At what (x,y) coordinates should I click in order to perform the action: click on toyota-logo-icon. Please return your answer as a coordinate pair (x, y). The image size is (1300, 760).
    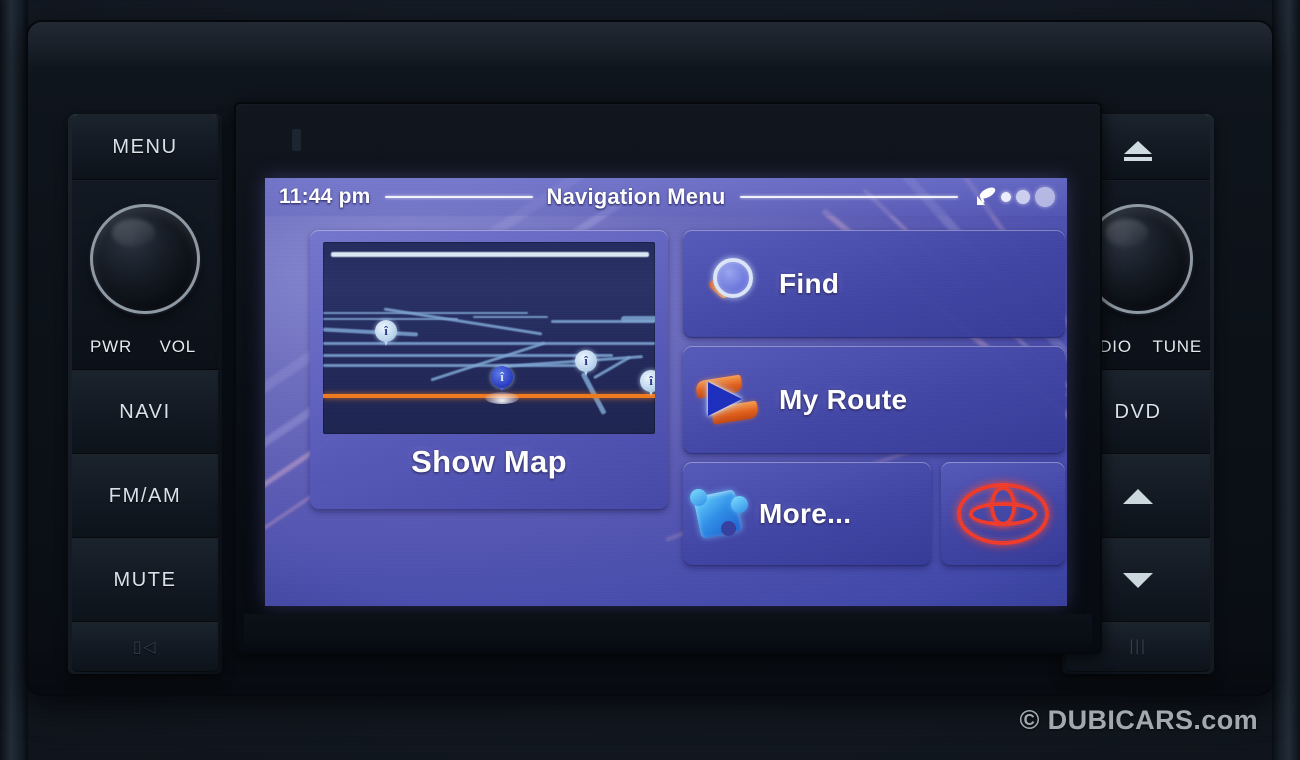
    Looking at the image, I should click on (1003, 514).